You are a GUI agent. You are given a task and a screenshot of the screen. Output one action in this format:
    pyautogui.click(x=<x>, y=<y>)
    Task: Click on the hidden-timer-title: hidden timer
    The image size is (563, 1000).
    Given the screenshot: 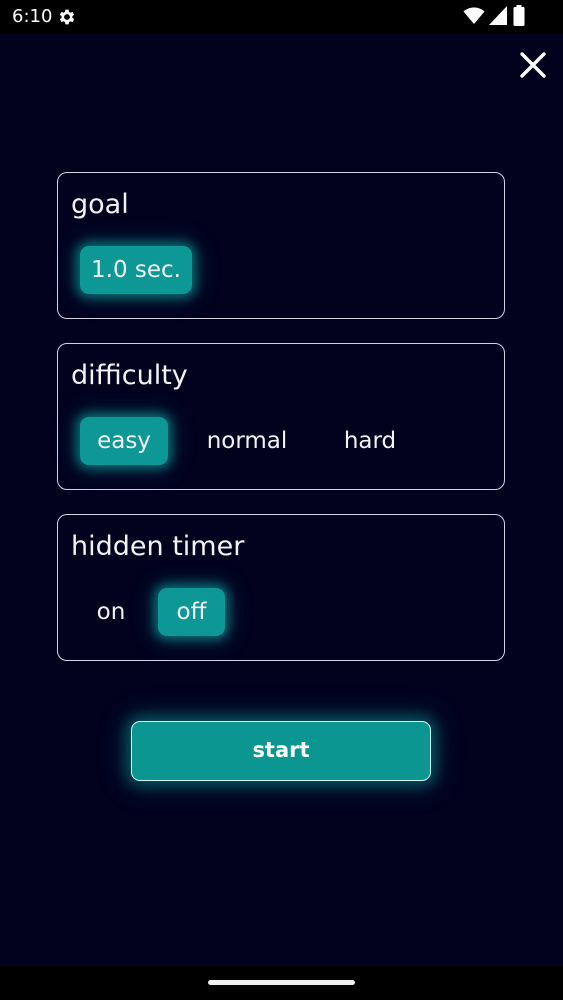 What is the action you would take?
    pyautogui.click(x=158, y=546)
    